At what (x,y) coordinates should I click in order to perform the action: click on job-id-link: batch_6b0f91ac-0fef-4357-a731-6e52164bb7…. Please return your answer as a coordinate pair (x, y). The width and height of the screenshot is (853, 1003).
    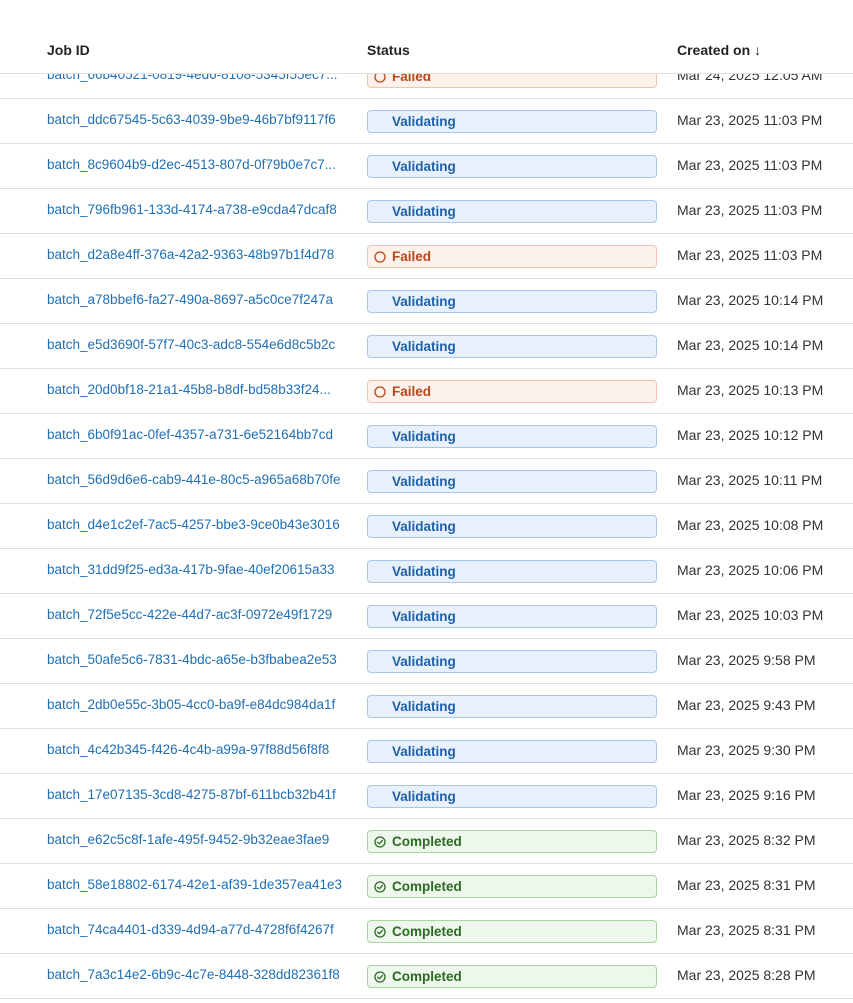
    Looking at the image, I should click on (197, 434).